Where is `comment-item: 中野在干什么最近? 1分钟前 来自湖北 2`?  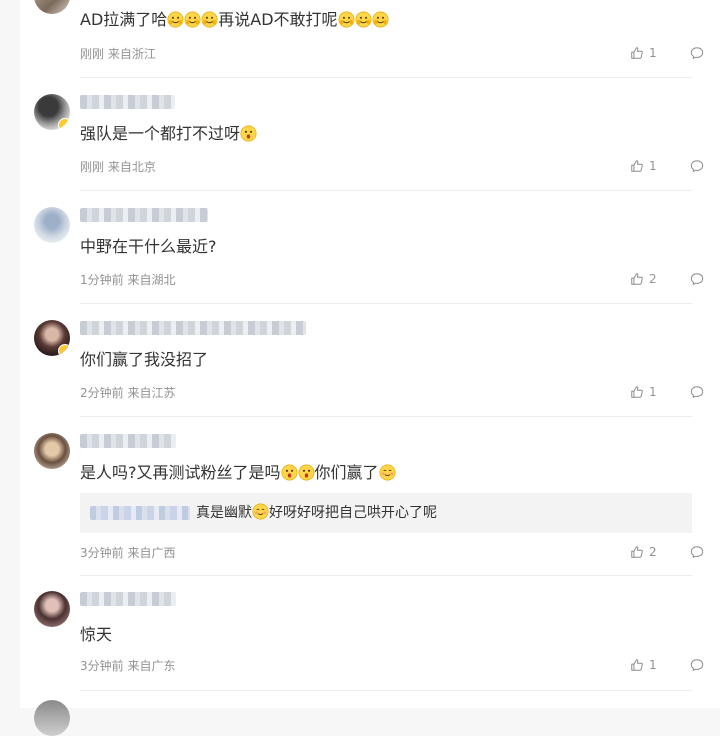
comment-item: 中野在干什么最近? 1分钟前 来自湖北 2 is located at coordinates (370, 249).